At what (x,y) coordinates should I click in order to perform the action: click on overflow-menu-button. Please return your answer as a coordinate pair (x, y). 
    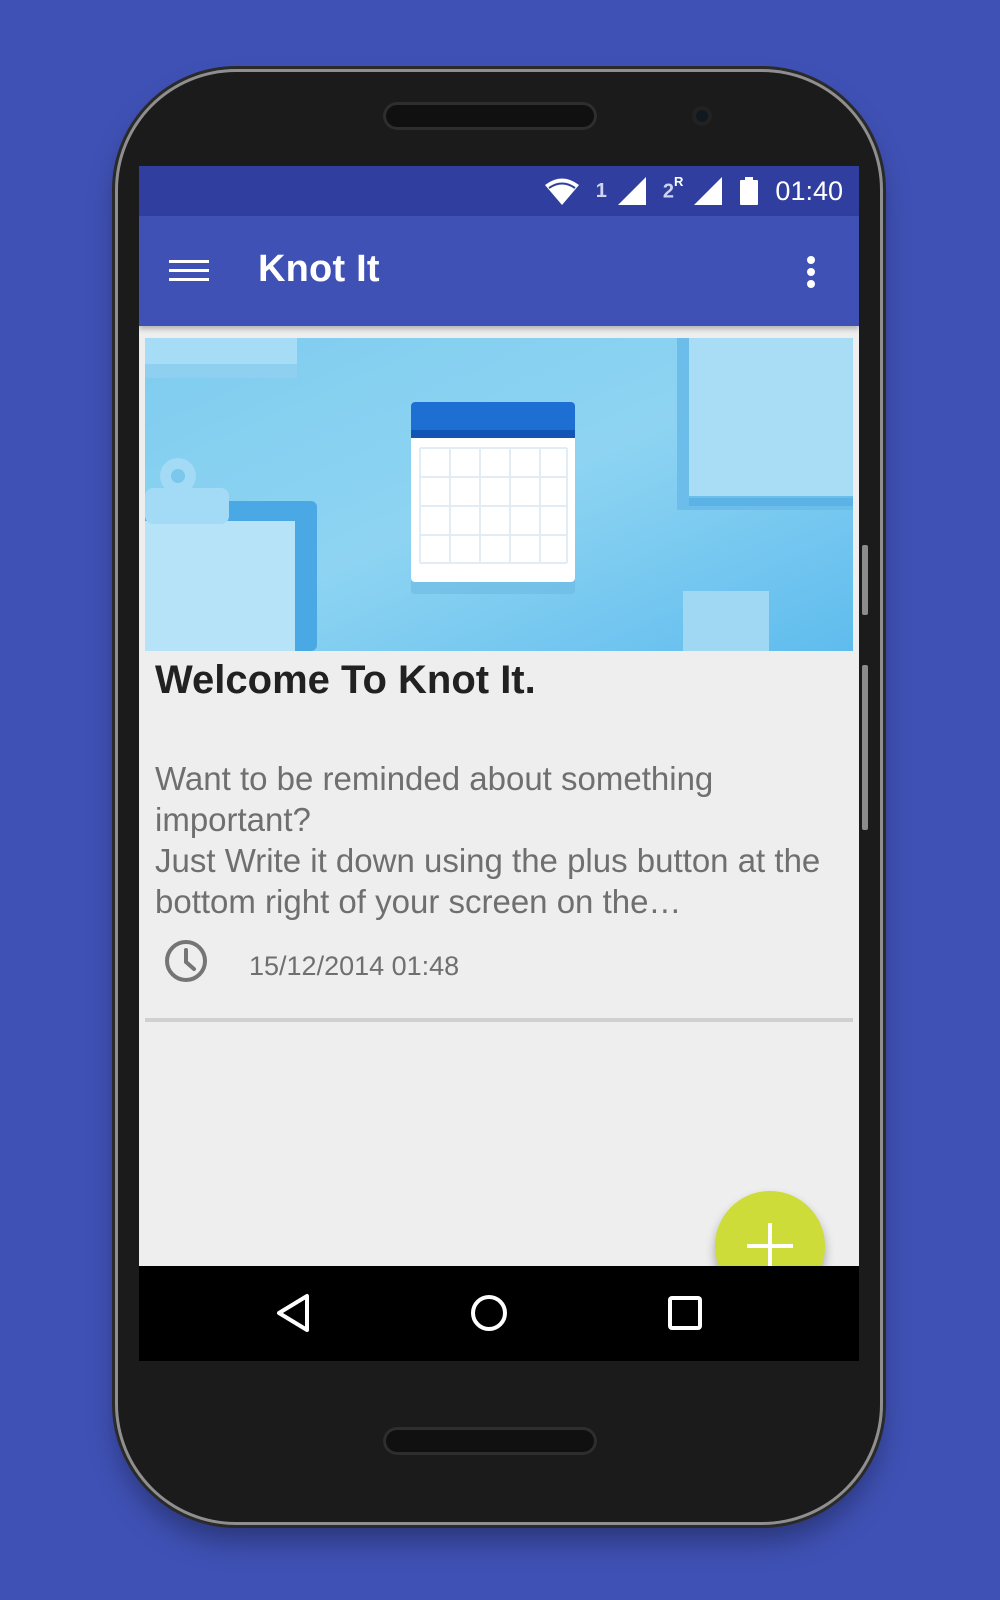
    Looking at the image, I should click on (811, 274).